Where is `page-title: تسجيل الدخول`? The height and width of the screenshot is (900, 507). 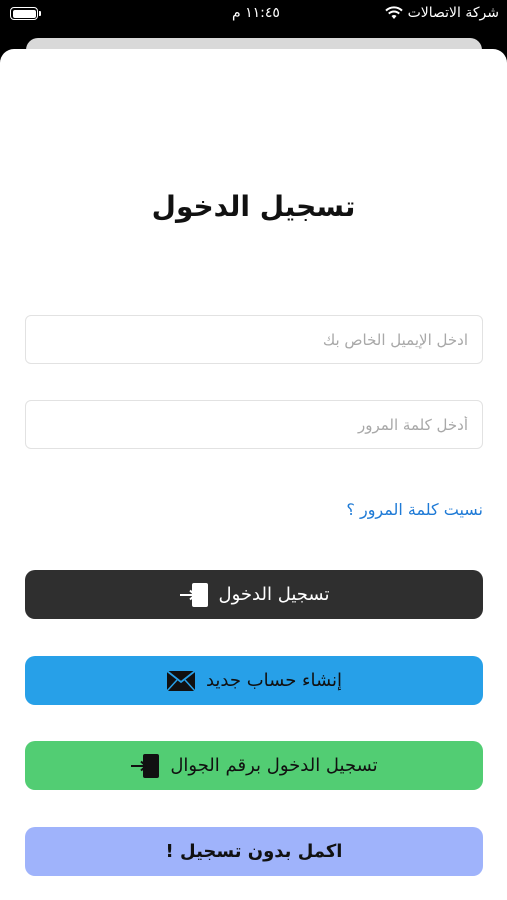
page-title: تسجيل الدخول is located at coordinates (253, 206).